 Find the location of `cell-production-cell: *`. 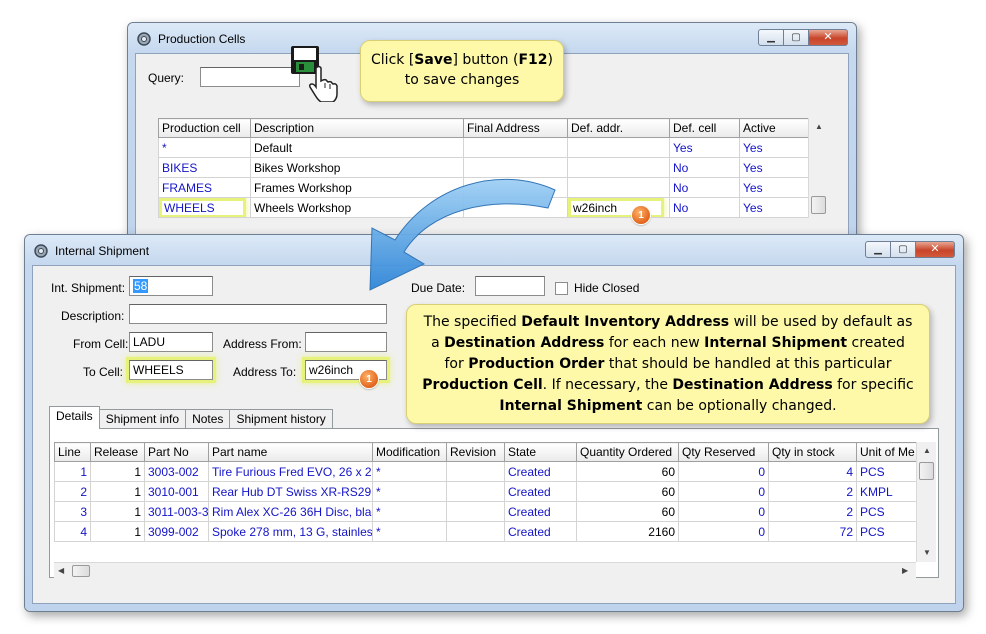

cell-production-cell: * is located at coordinates (204, 147).